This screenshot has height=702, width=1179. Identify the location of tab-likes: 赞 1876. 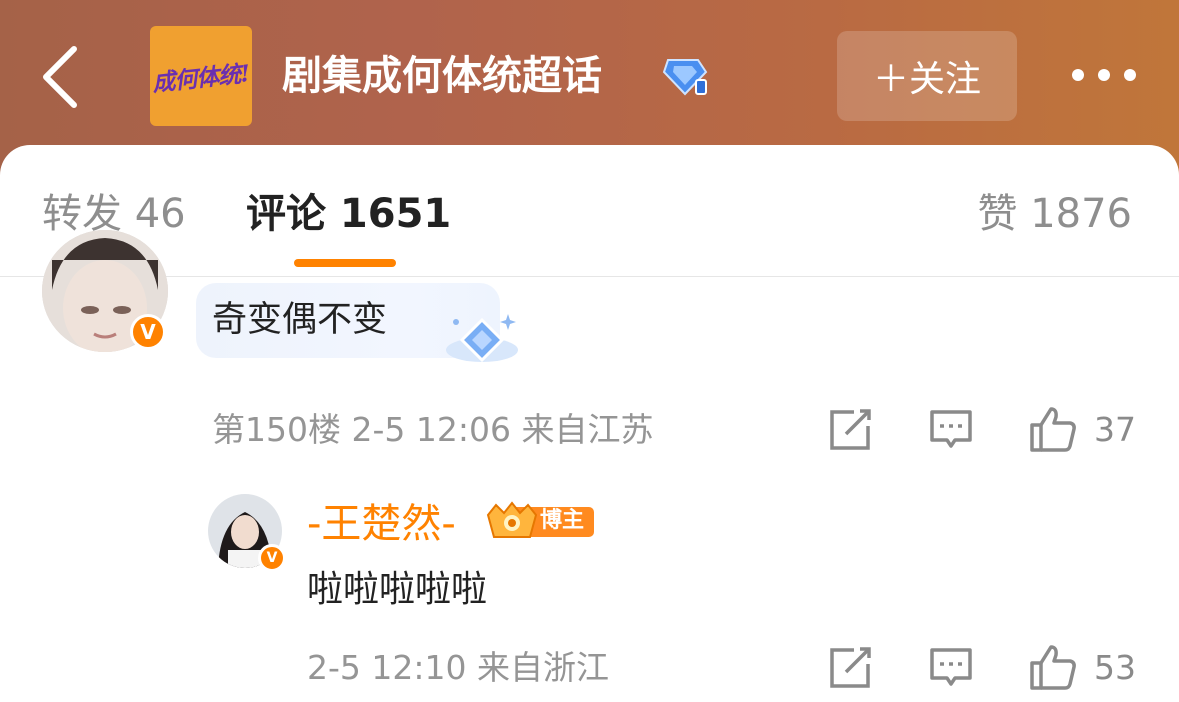
(1054, 214).